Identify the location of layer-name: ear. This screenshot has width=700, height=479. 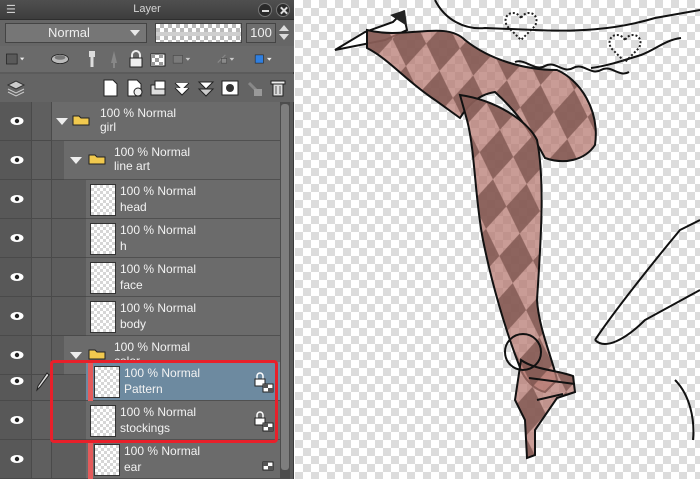
(133, 467).